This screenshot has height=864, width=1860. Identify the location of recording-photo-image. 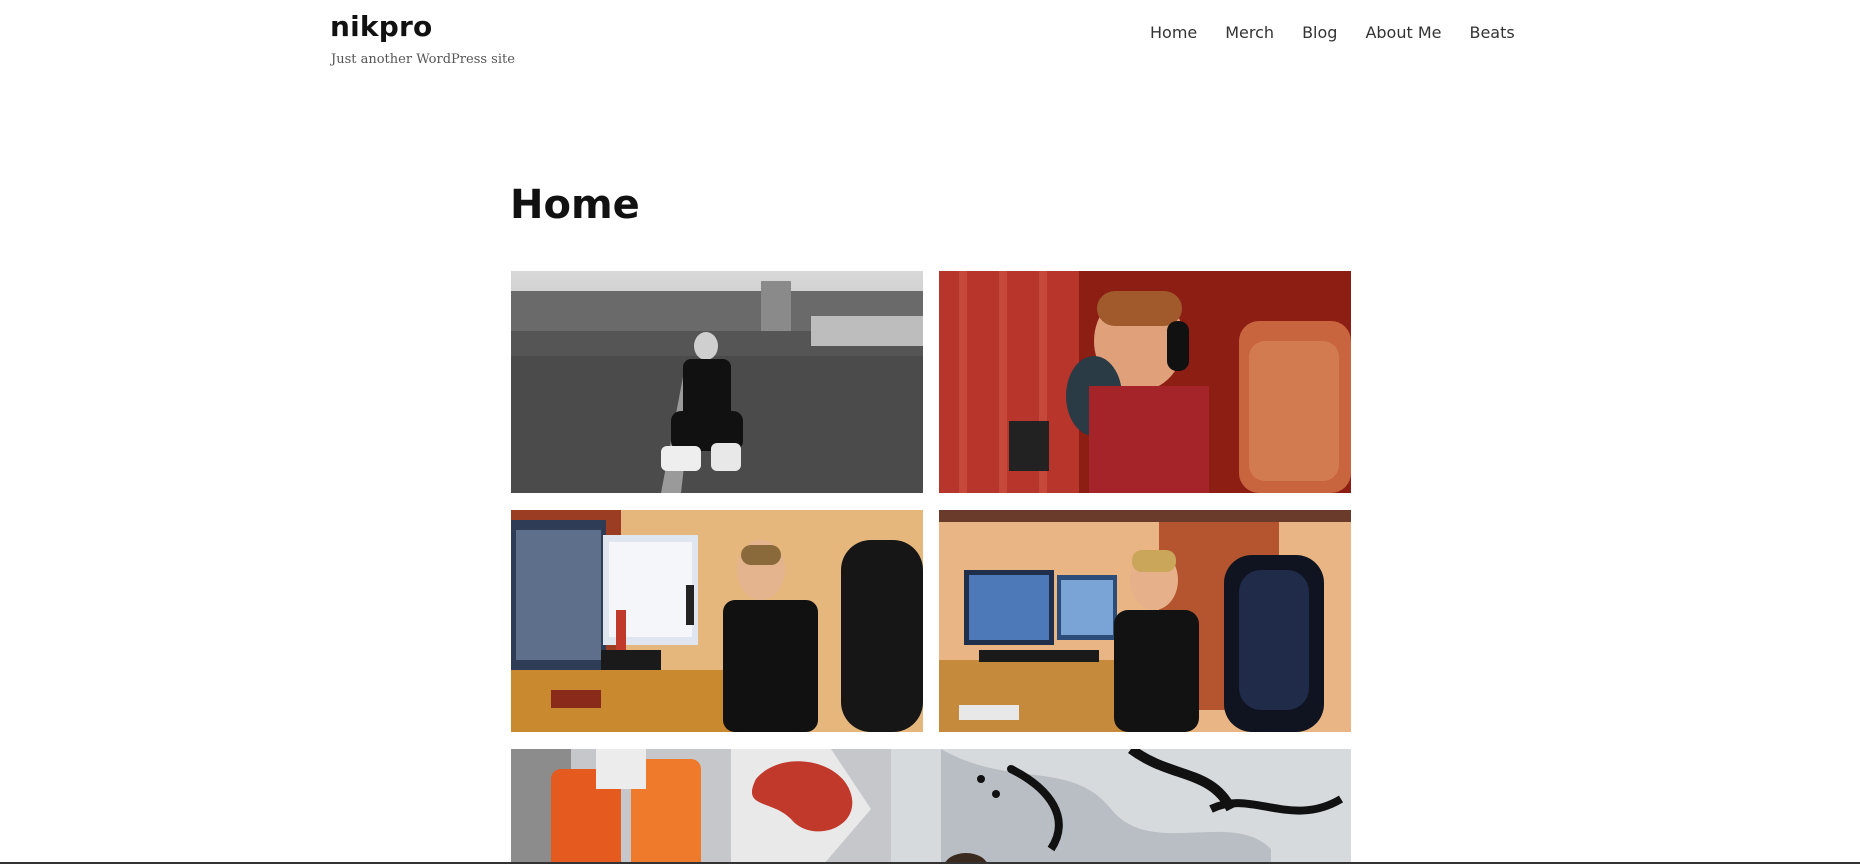
(1145, 382).